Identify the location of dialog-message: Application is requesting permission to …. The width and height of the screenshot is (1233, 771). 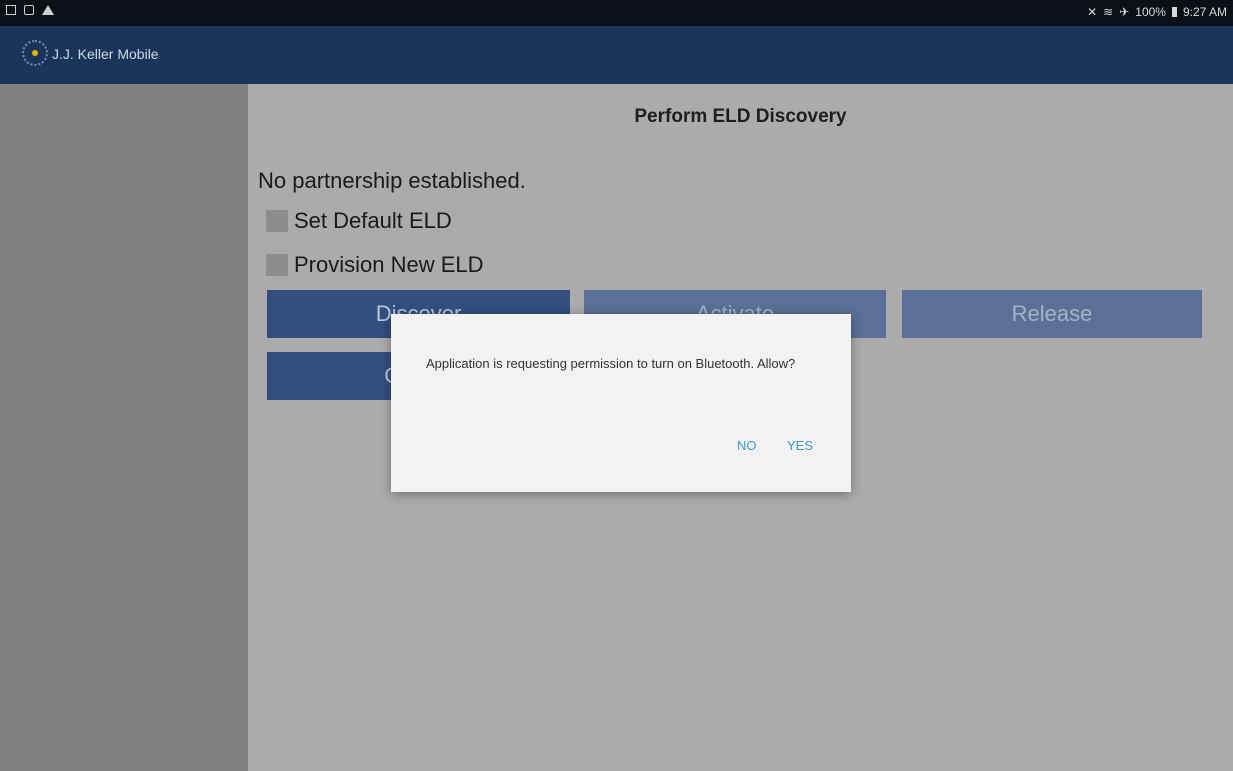
(611, 363).